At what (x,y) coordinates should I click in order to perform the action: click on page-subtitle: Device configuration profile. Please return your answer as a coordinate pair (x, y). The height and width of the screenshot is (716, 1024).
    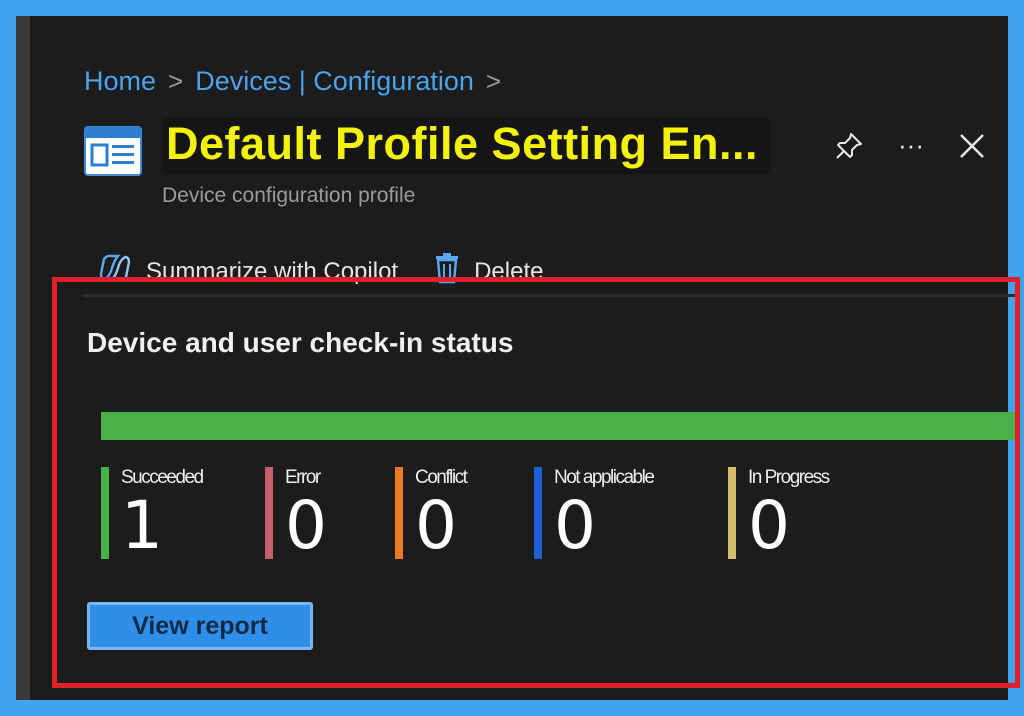
    Looking at the image, I should click on (289, 195).